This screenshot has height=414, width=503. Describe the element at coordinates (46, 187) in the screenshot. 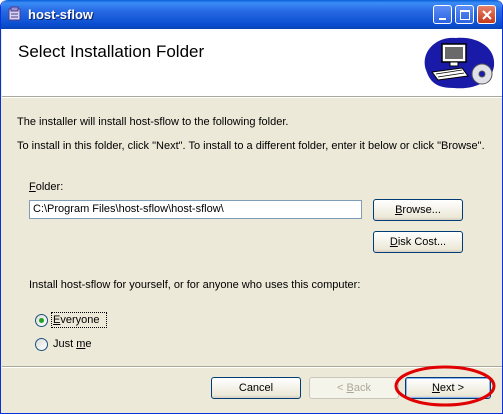

I see `folder-label: Folder:` at that location.